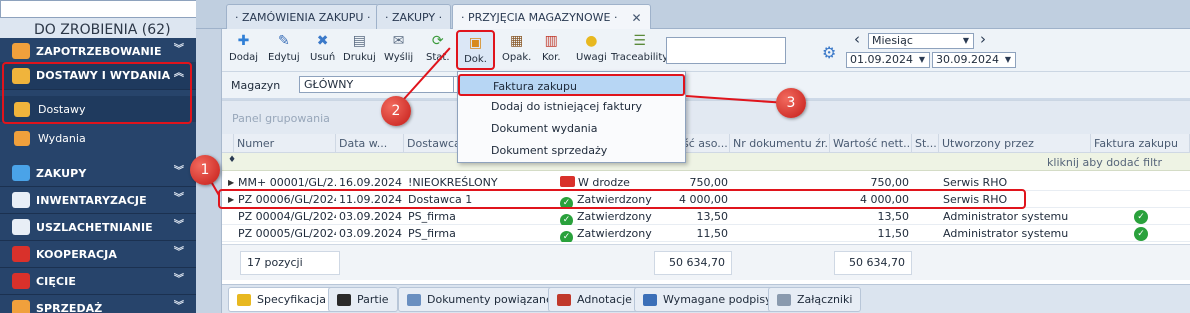 This screenshot has height=313, width=1190. I want to click on annotation-badge-3: 3, so click(791, 103).